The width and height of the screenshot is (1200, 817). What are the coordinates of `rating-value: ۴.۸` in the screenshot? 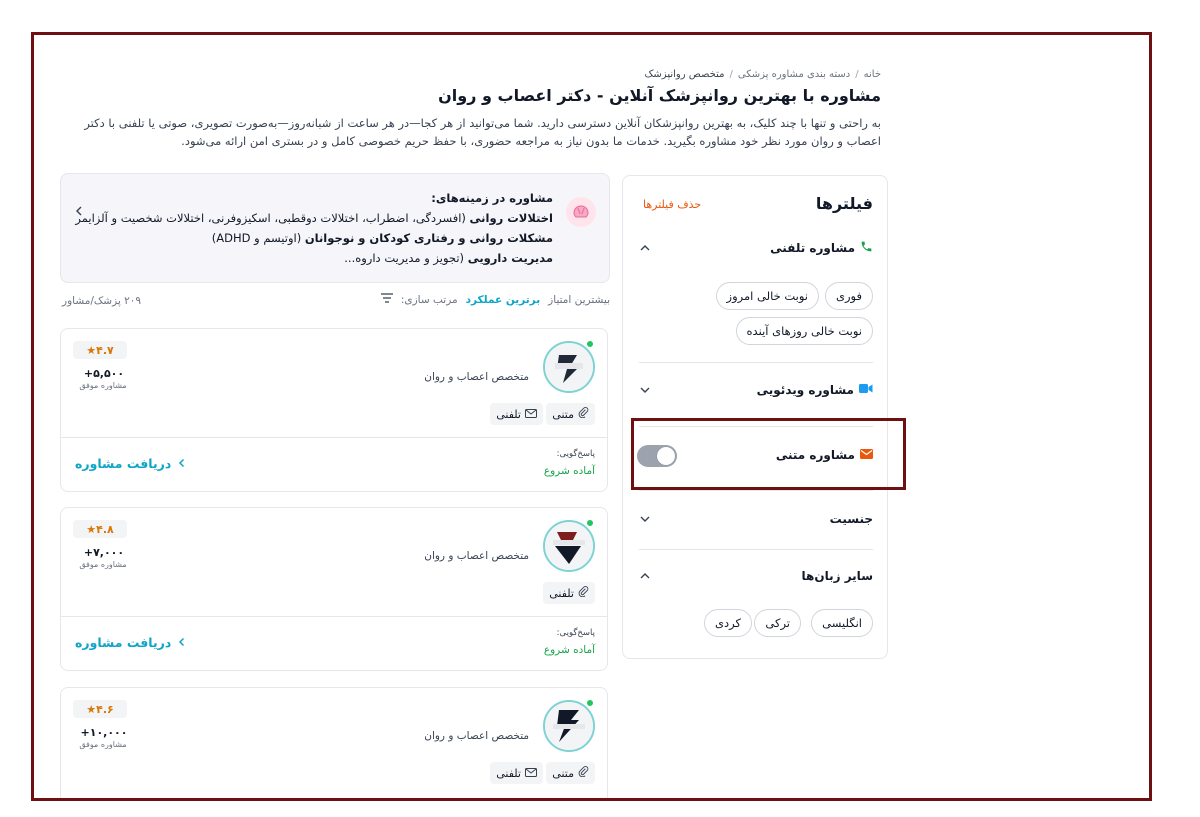 It's located at (105, 529).